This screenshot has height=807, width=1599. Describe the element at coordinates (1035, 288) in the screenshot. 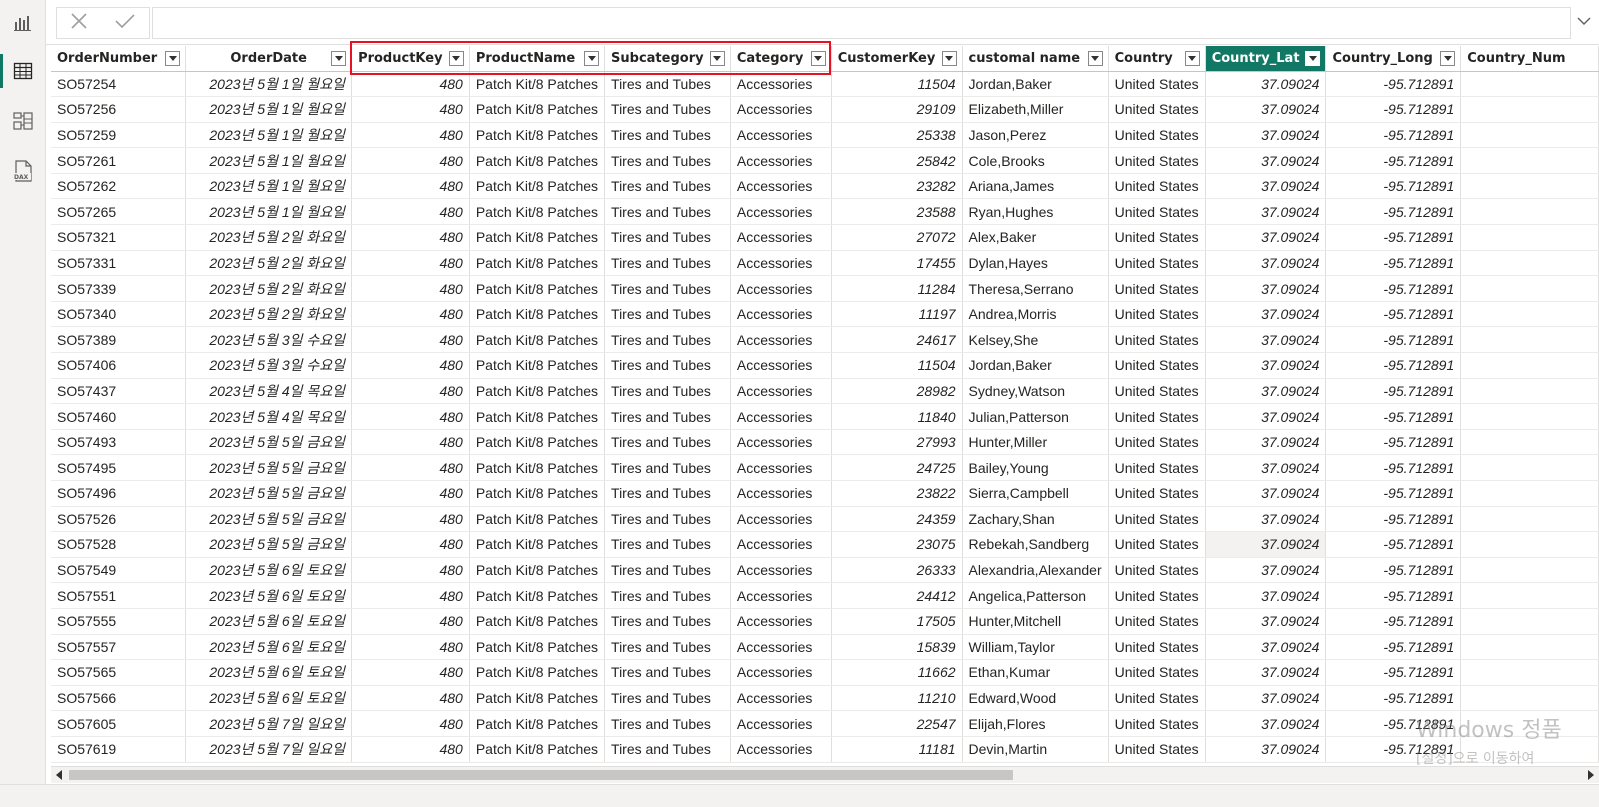

I see `table-cell: Theresa,Serrano` at that location.